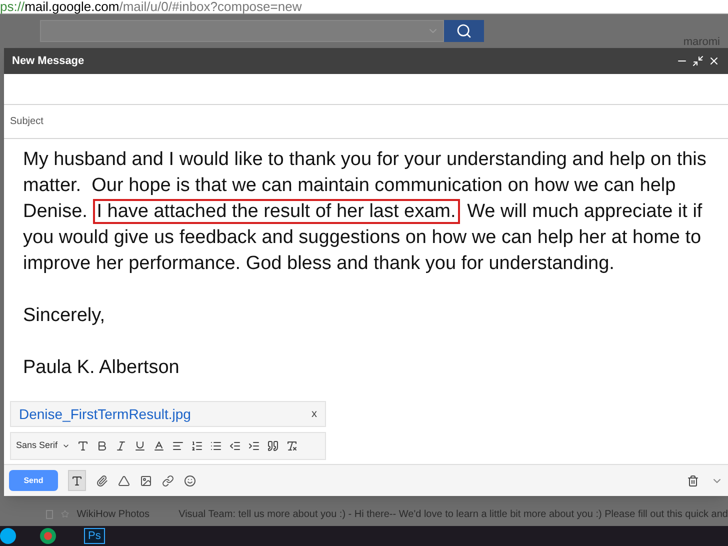 The height and width of the screenshot is (546, 728). I want to click on link-icon, so click(168, 480).